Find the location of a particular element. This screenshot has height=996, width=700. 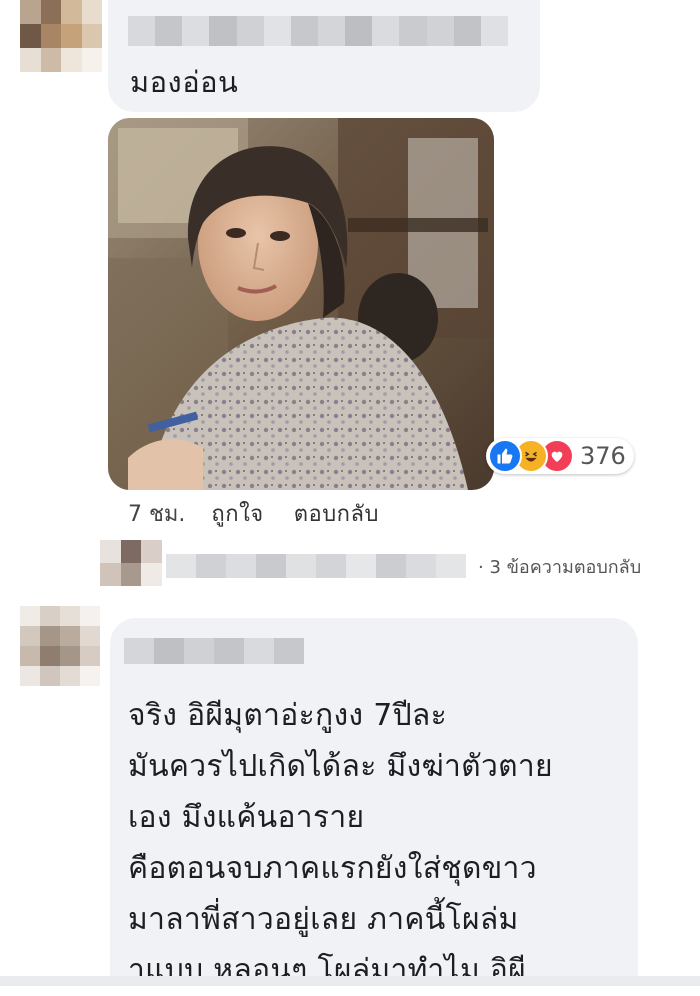

comment-line: จริง อิผีมุตาอ่ะกูงง 7ปีละ is located at coordinates (288, 715).